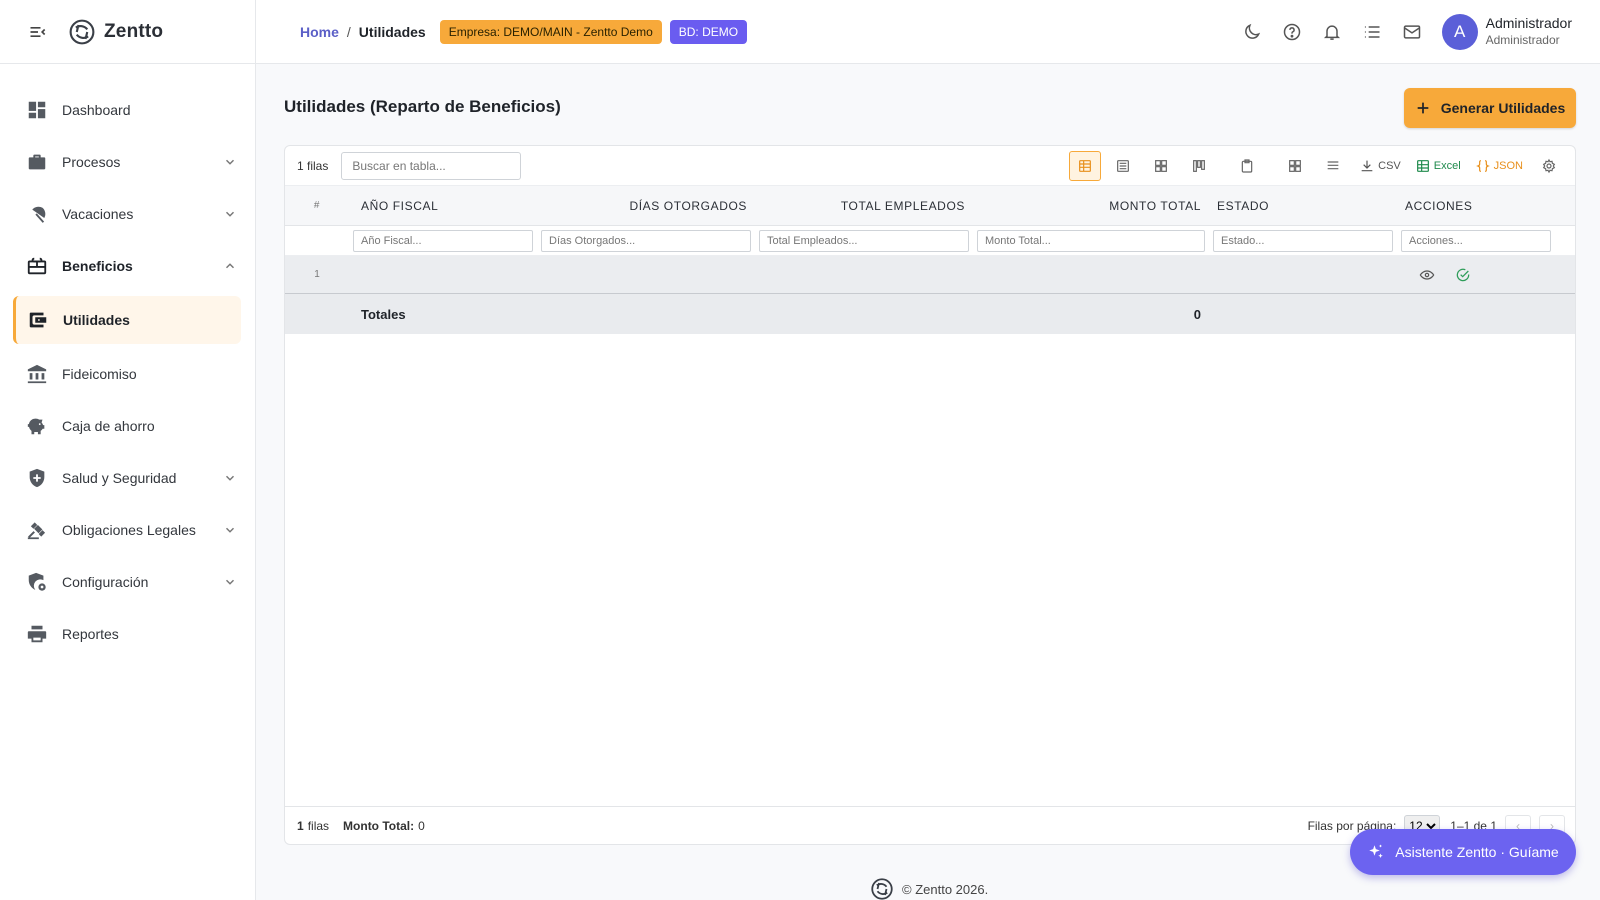 This screenshot has width=1600, height=900. I want to click on column-header-total-empleados: TOTAL EMPLEADOS, so click(864, 205).